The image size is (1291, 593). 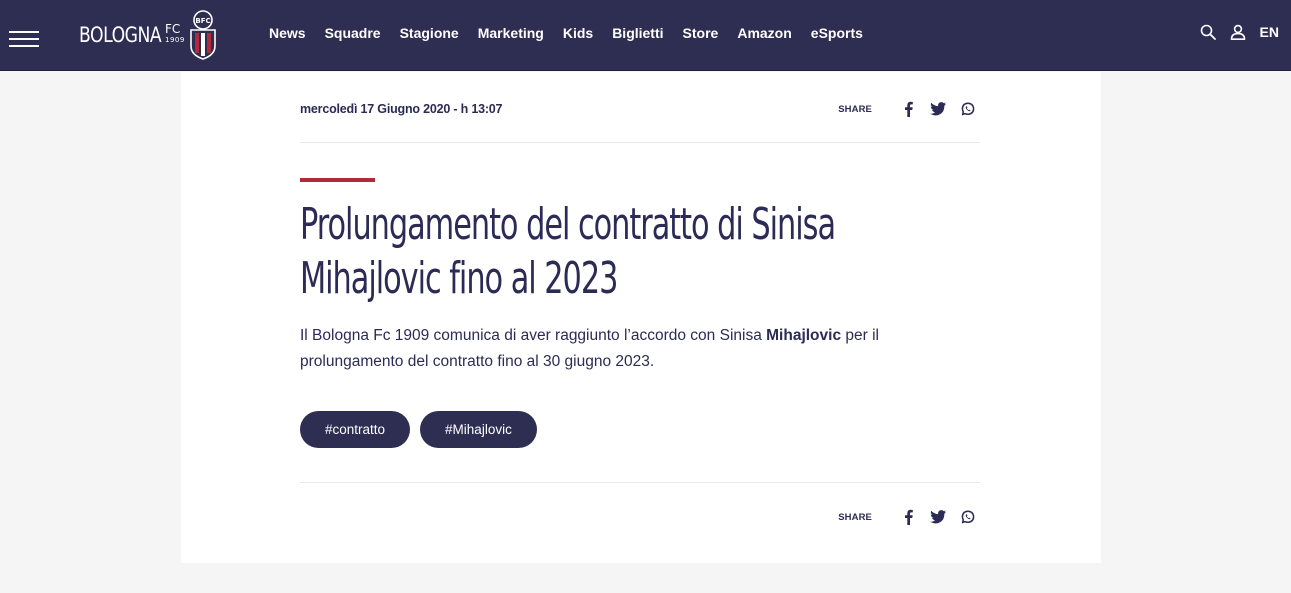 What do you see at coordinates (203, 35) in the screenshot?
I see `club-crest-icon: BFC` at bounding box center [203, 35].